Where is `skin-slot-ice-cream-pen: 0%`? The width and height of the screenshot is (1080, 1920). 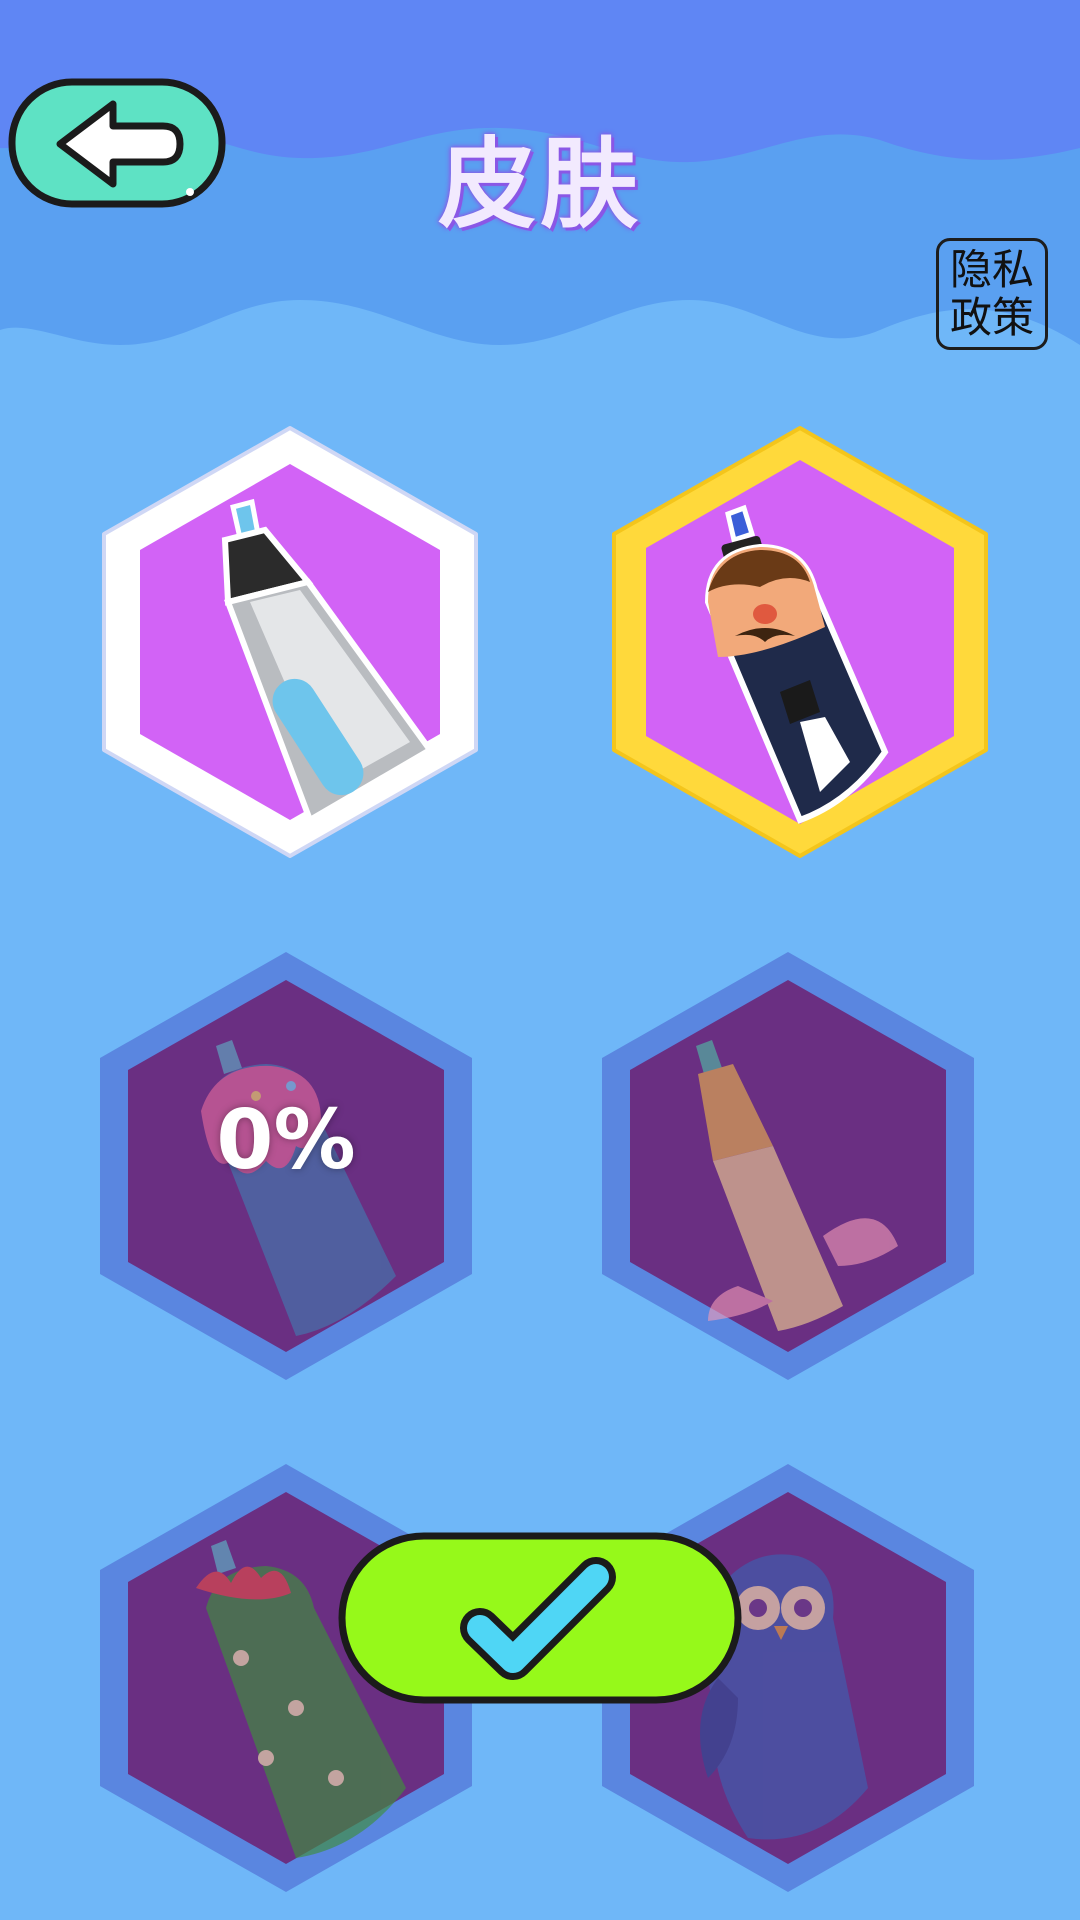
skin-slot-ice-cream-pen: 0% is located at coordinates (286, 1166).